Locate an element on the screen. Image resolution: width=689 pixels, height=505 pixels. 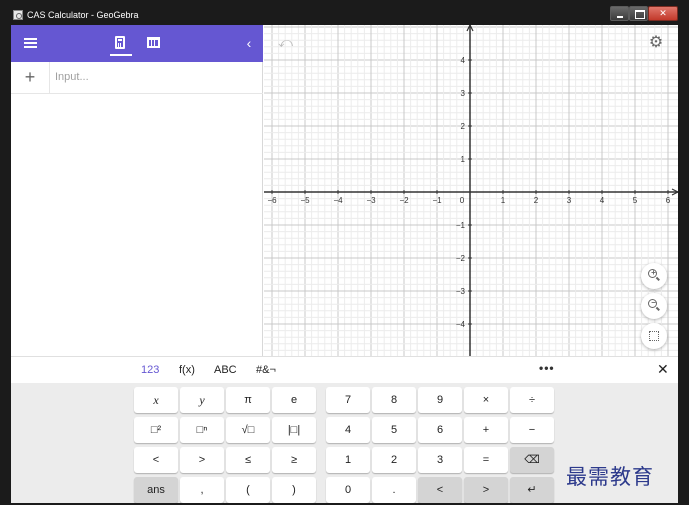
x-tick-label: 1 is located at coordinates (503, 200).